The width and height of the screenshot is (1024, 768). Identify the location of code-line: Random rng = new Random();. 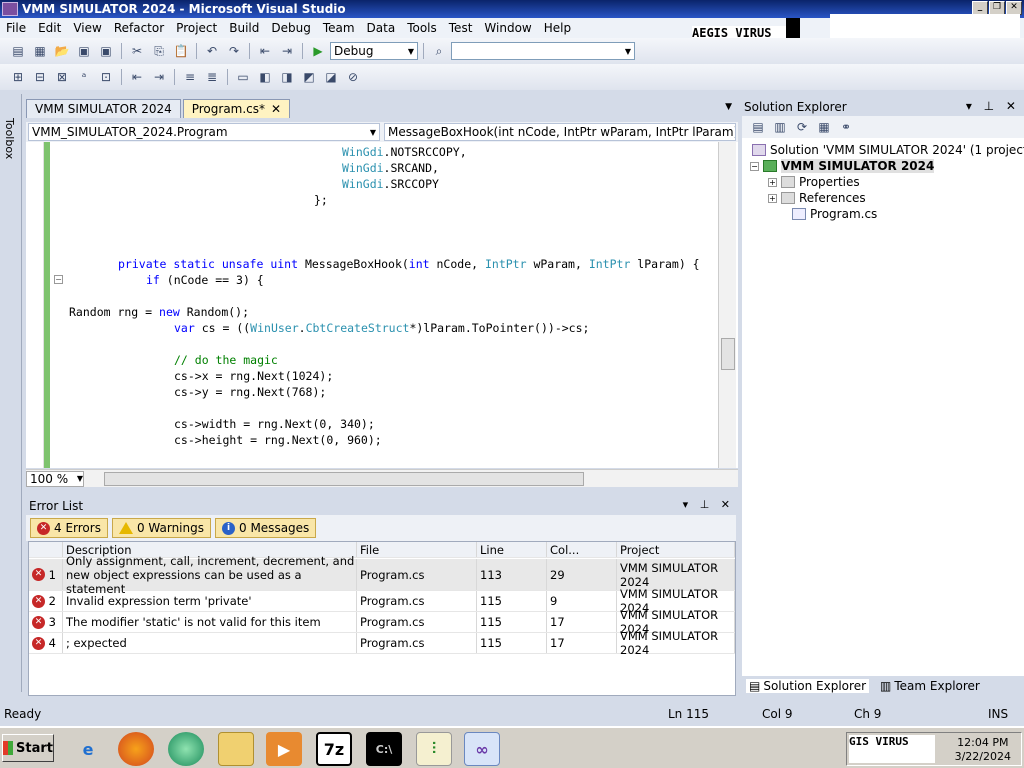
(159, 312).